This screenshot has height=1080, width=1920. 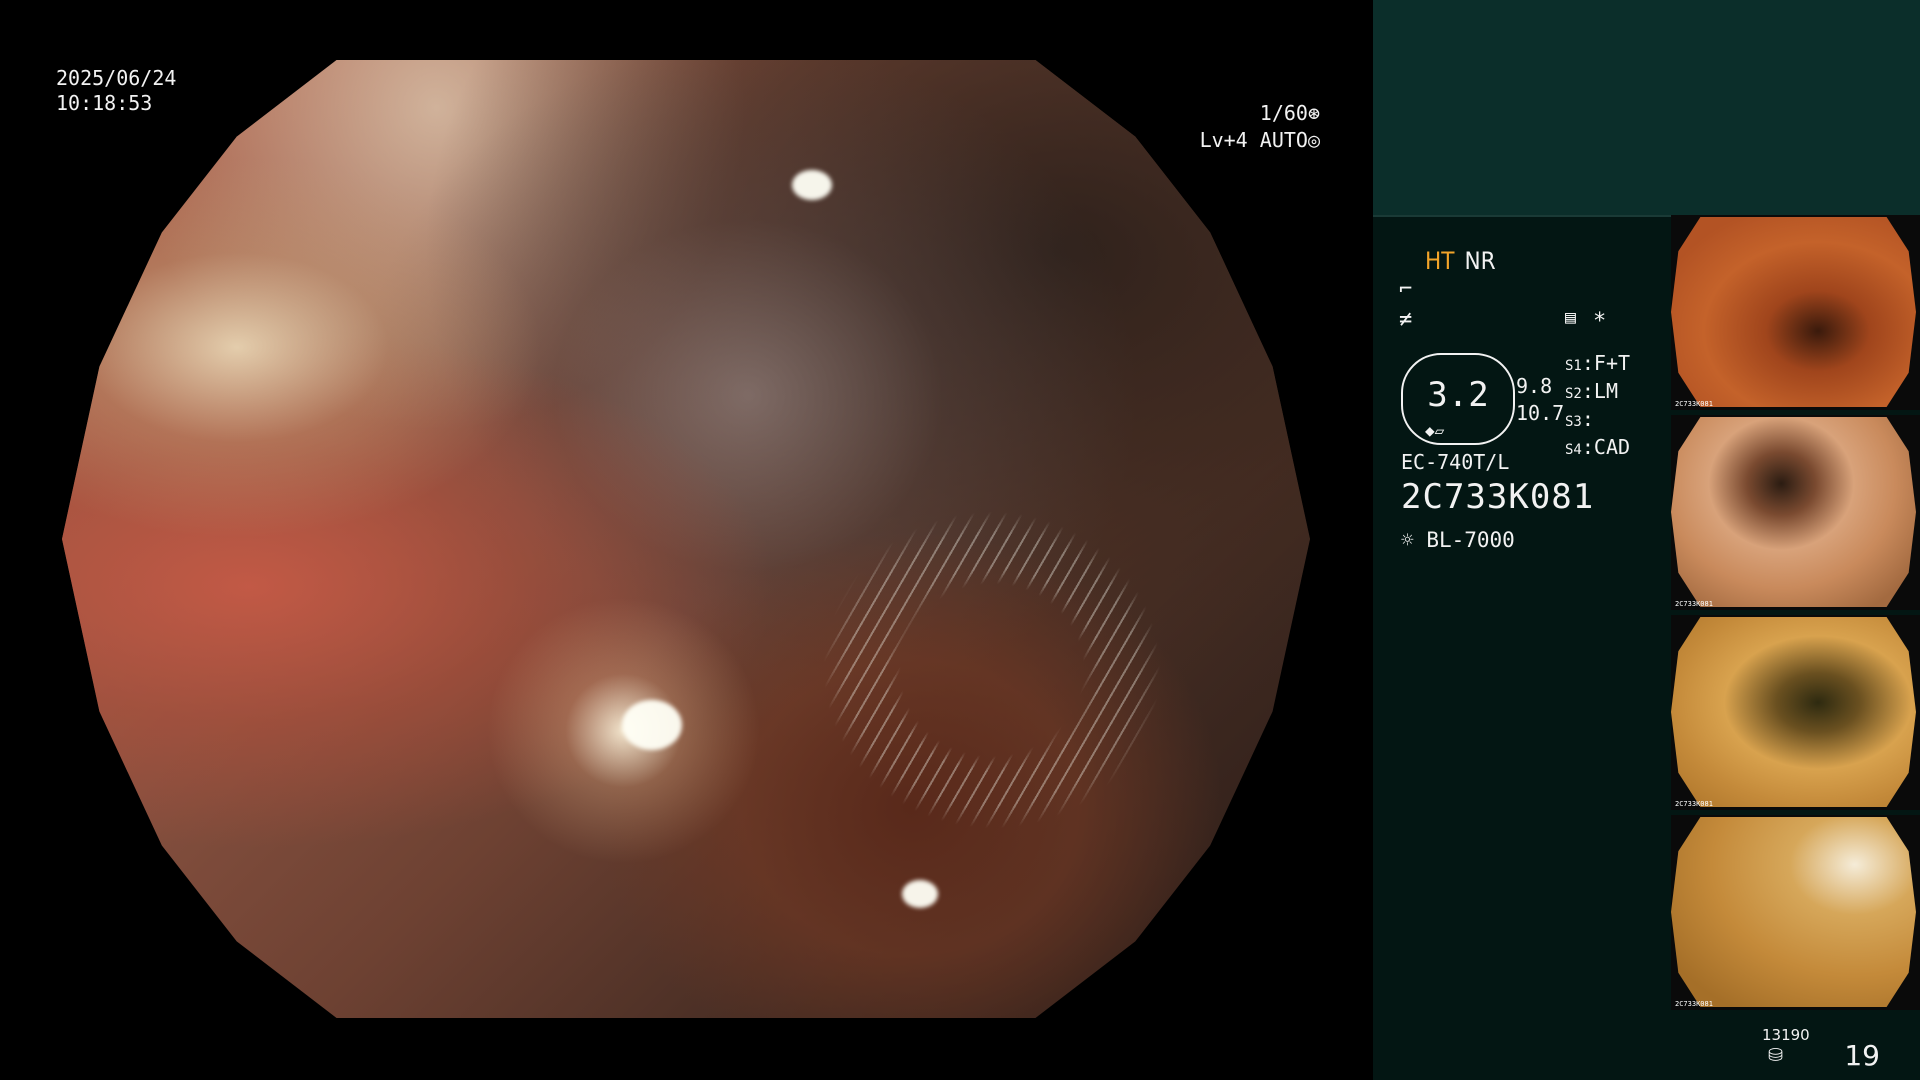 I want to click on date: 2025/06/24, so click(x=116, y=78).